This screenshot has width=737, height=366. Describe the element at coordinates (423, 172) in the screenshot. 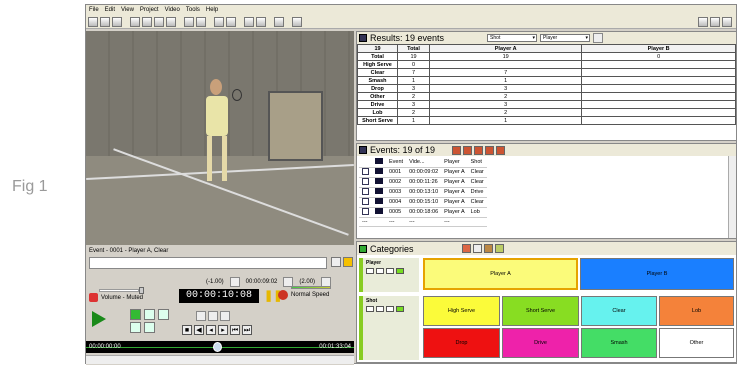

I see `table-row: 0001 00:00:09:02 Player A Clear` at that location.